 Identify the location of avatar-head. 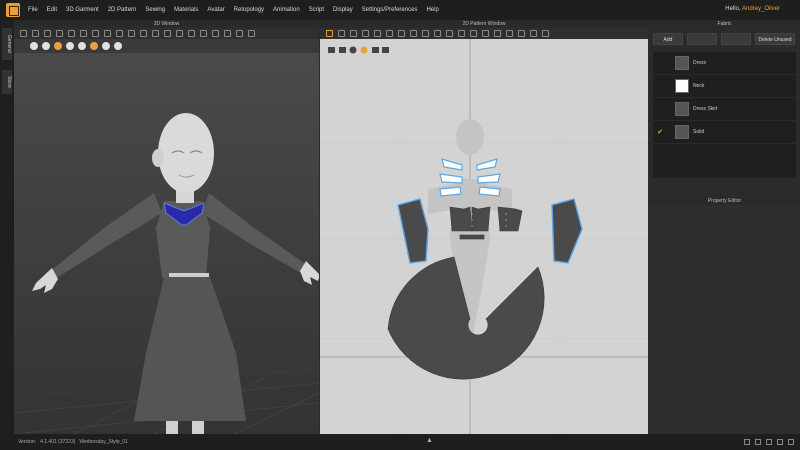
(186, 153).